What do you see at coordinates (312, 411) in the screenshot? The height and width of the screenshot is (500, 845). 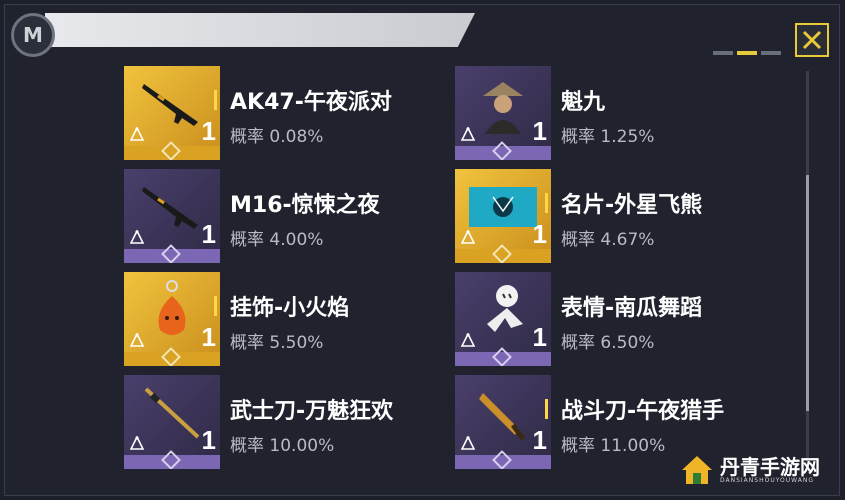 I see `item-name: 武士刀-万魅狂欢` at bounding box center [312, 411].